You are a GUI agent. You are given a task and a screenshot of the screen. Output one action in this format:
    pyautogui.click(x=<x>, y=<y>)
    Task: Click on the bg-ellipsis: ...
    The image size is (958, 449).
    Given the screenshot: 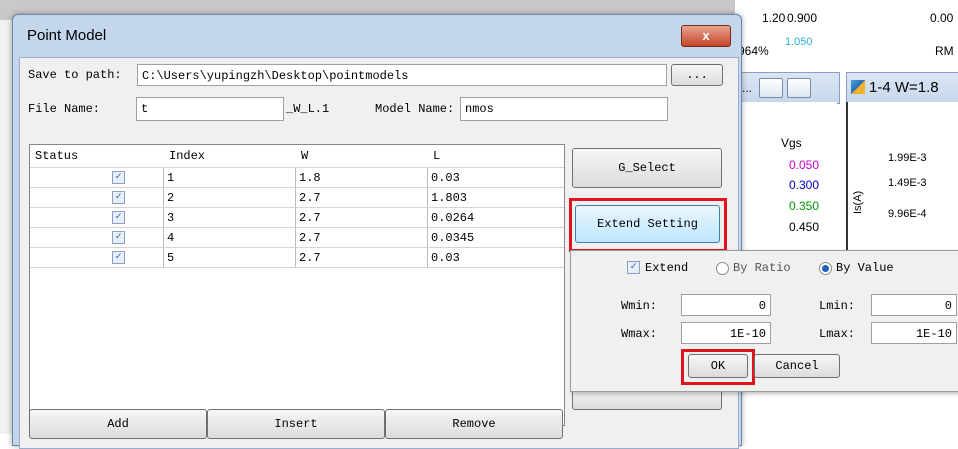 What is the action you would take?
    pyautogui.click(x=747, y=88)
    